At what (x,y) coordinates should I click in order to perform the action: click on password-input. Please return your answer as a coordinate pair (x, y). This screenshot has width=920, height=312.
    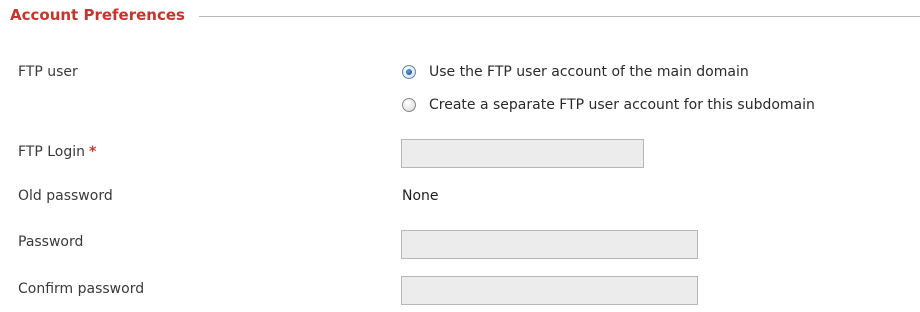
    Looking at the image, I should click on (549, 244).